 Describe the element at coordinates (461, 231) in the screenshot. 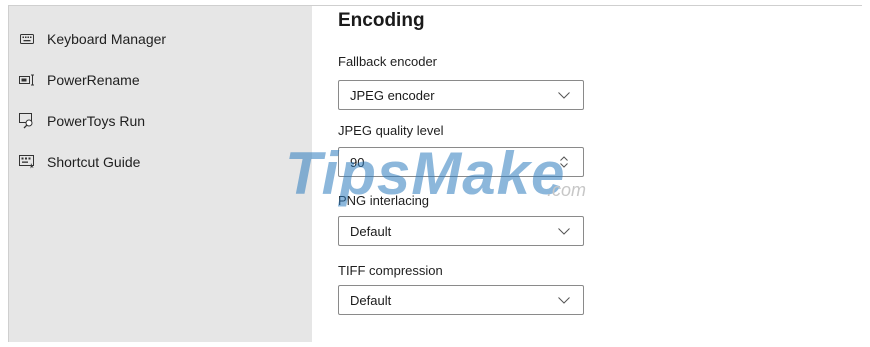

I see `png-interlacing-dropdown: Default` at that location.